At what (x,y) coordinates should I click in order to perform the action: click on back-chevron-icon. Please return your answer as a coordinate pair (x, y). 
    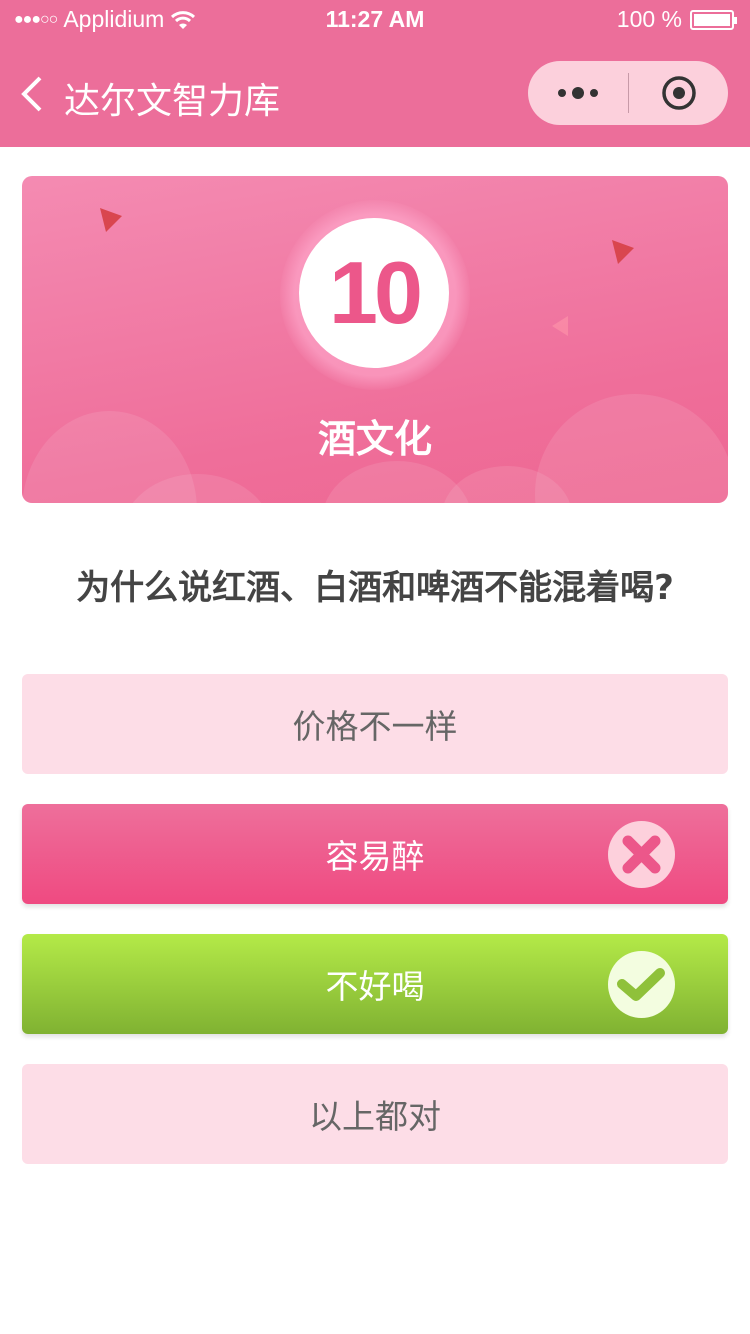
    Looking at the image, I should click on (38, 94).